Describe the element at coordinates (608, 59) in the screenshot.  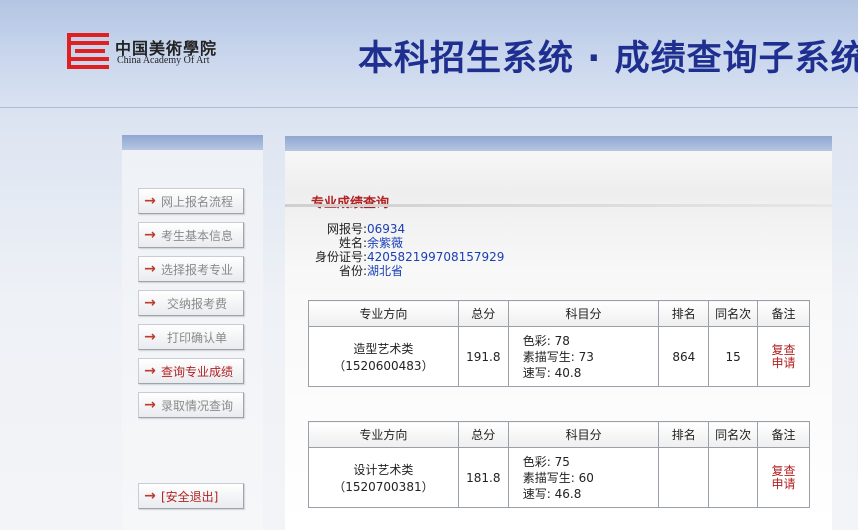
I see `system-title: 本科招生系统 · 成绩查询子系统` at that location.